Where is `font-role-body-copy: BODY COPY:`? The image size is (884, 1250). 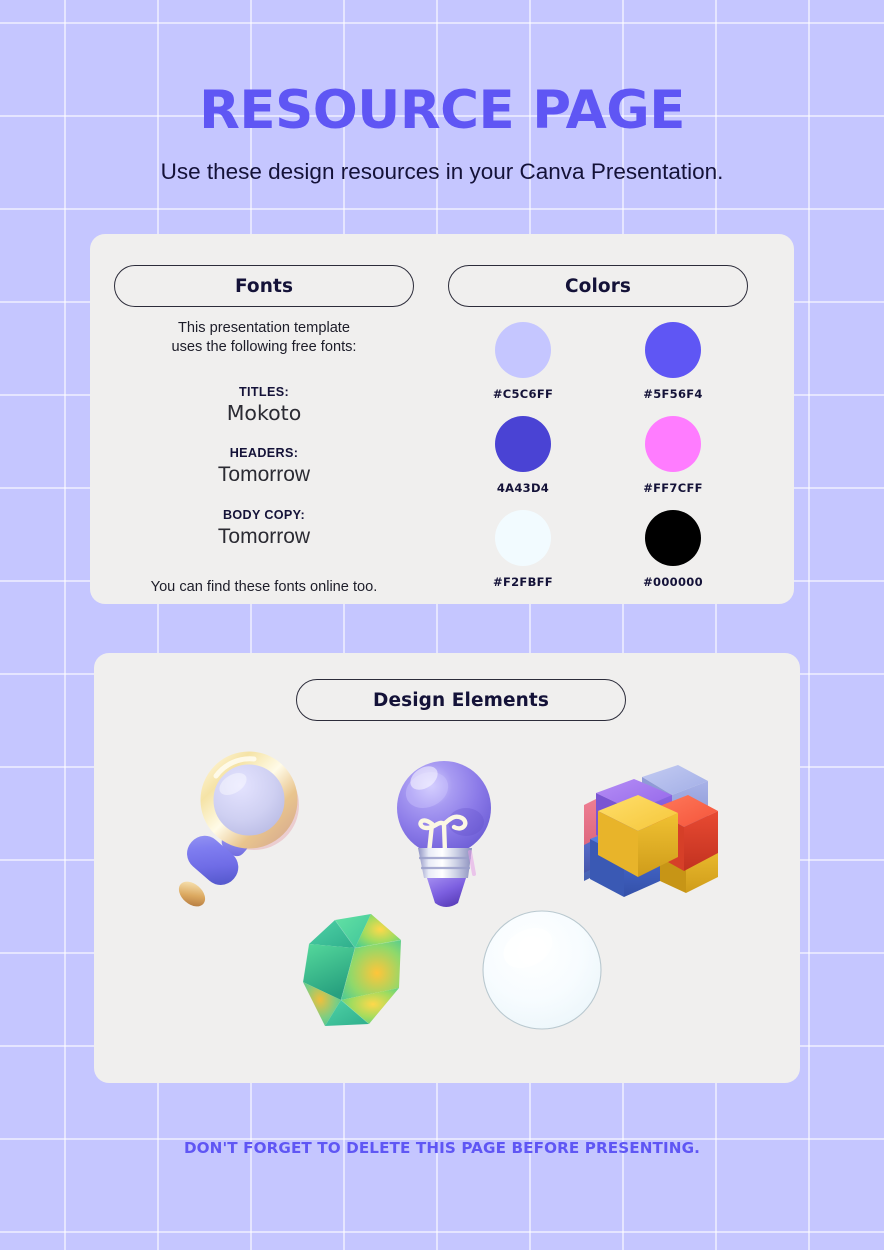 font-role-body-copy: BODY COPY: is located at coordinates (264, 515).